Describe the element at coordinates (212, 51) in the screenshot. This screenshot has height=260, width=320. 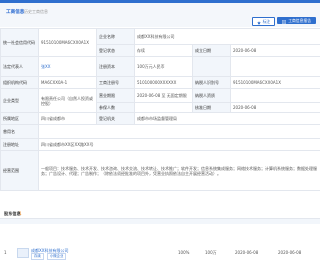
I see `cell-label: 成立日期` at that location.